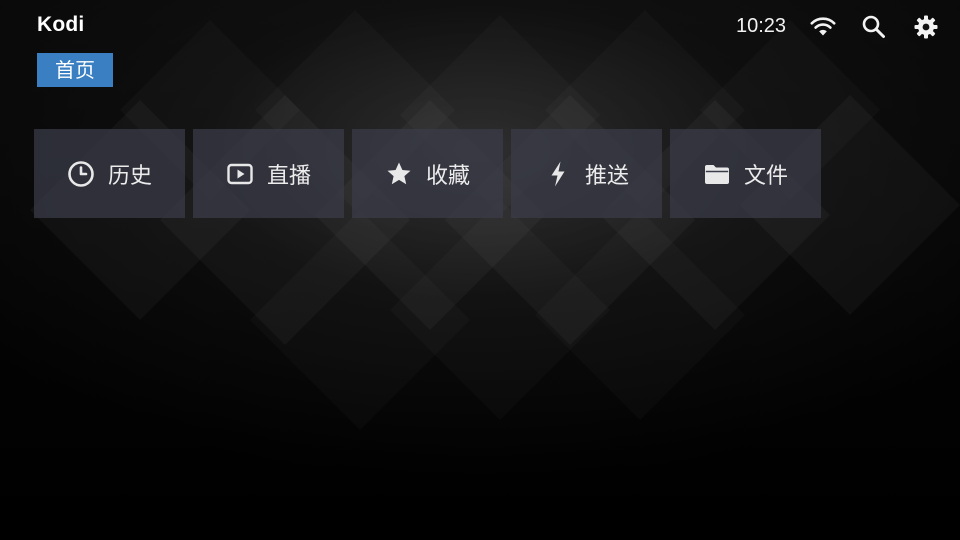  I want to click on menu-item-label: 历史, so click(129, 176).